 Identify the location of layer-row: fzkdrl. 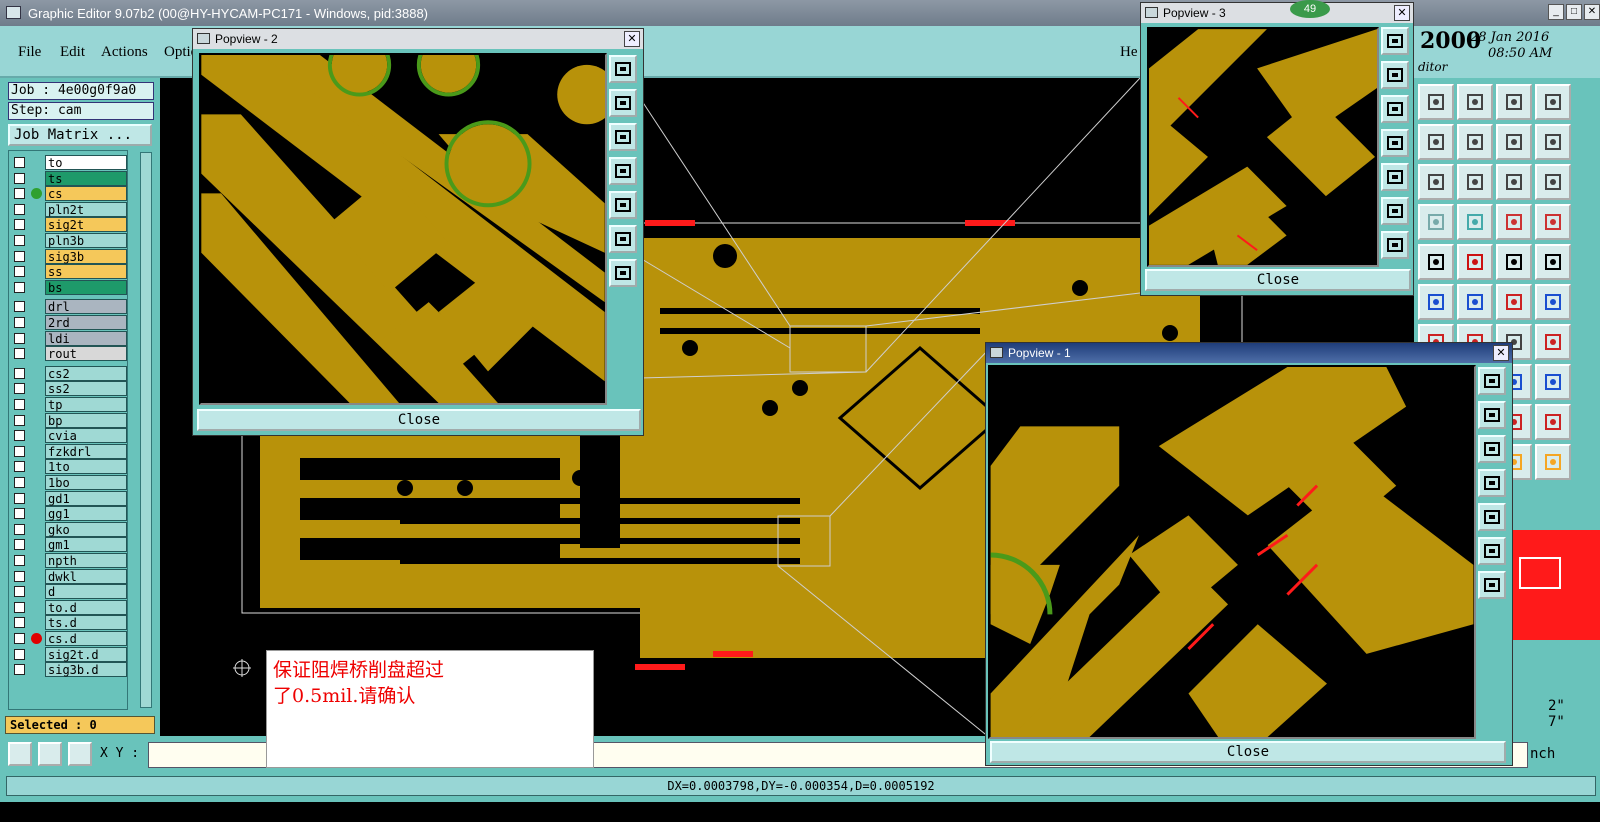
(69, 451).